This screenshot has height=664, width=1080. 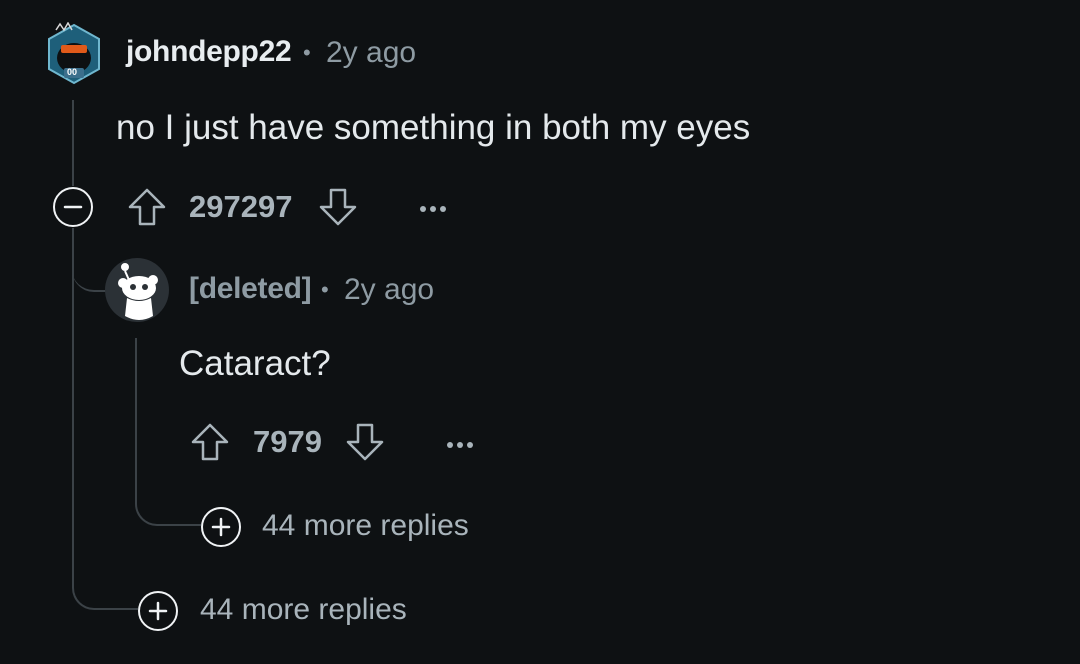 I want to click on minus-icon, so click(x=73, y=207).